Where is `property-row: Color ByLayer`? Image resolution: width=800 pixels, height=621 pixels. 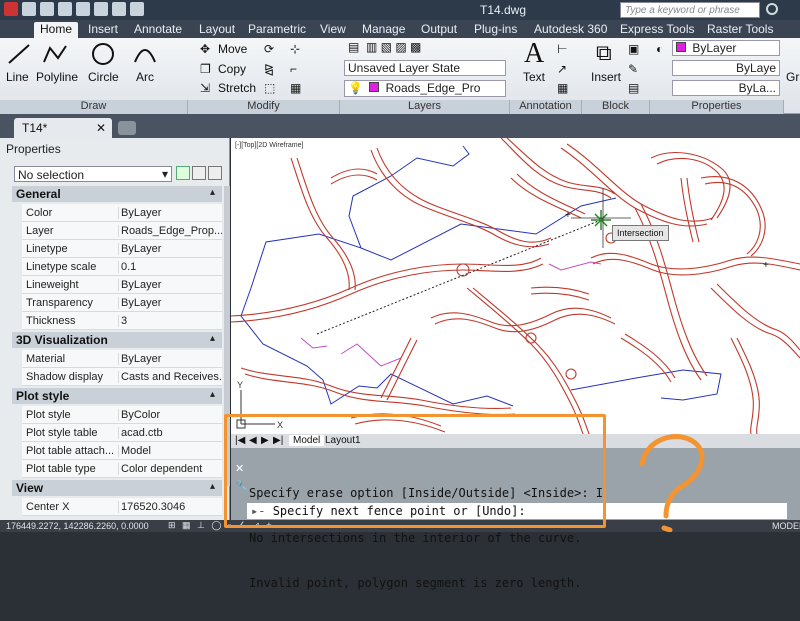 property-row: Color ByLayer is located at coordinates (122, 213).